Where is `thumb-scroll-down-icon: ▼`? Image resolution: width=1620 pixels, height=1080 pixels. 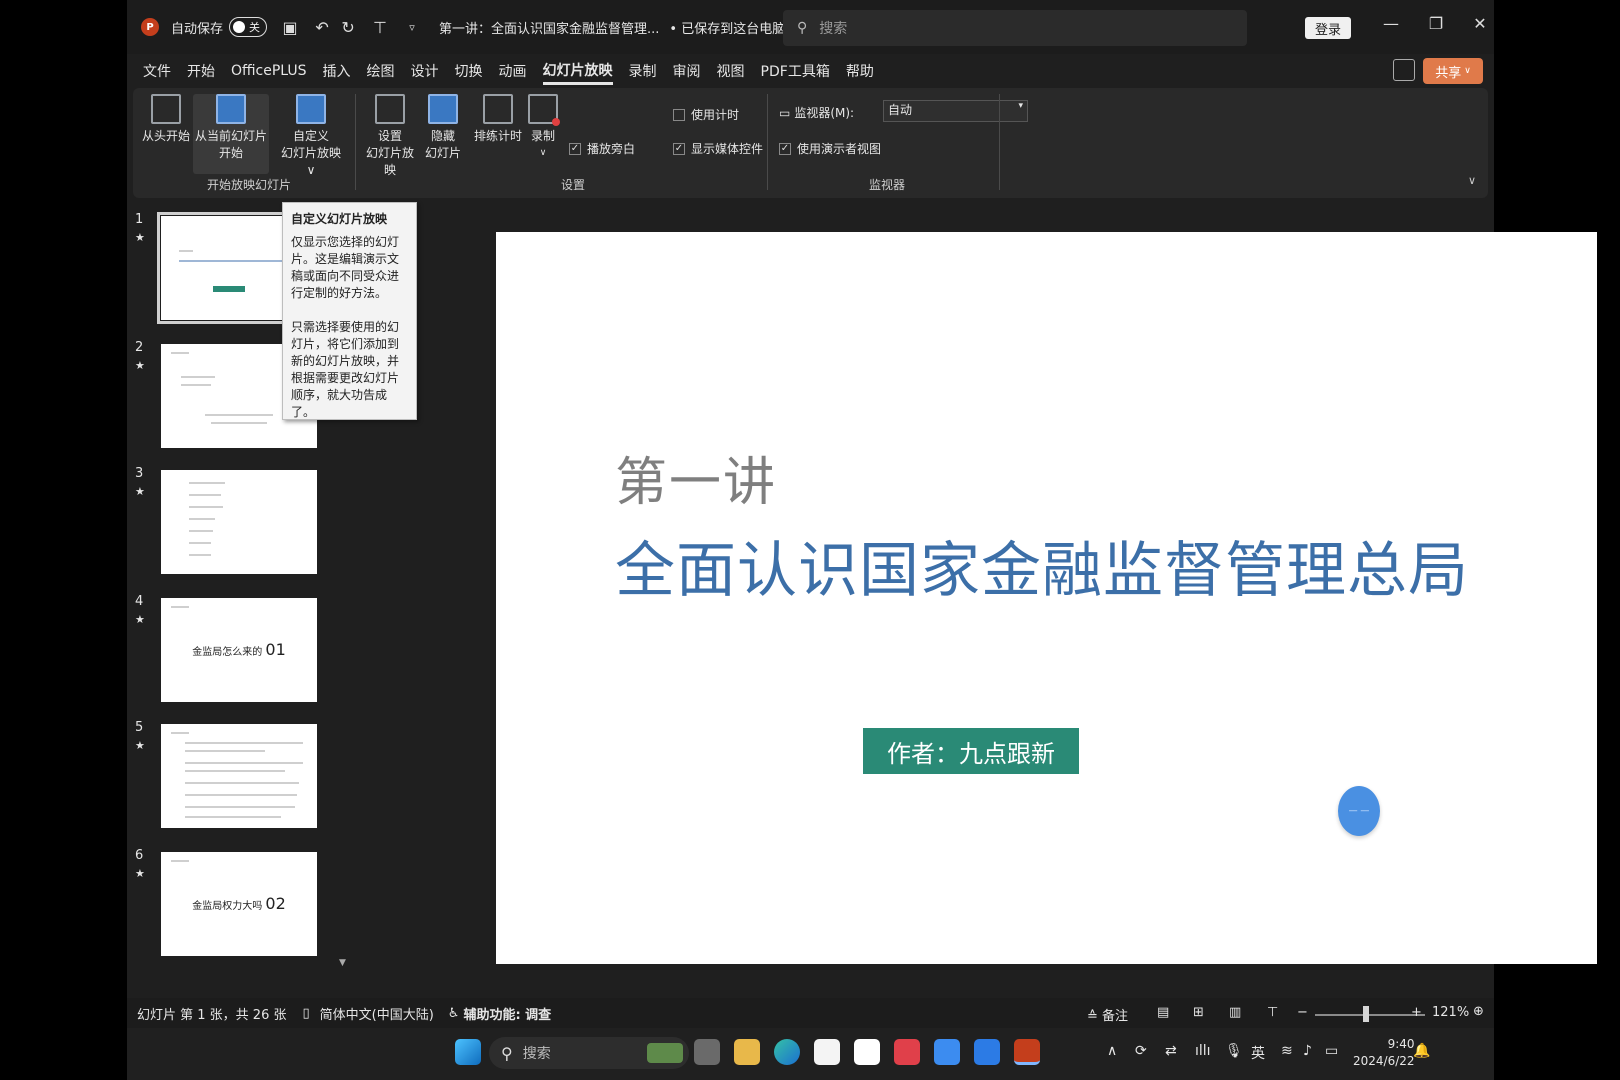 thumb-scroll-down-icon: ▼ is located at coordinates (342, 963).